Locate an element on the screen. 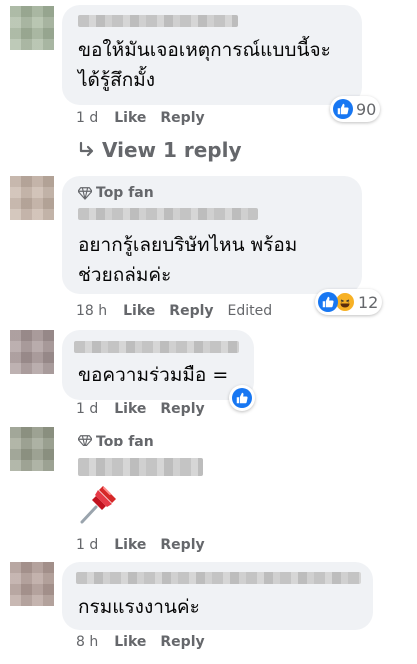 The height and width of the screenshot is (664, 417). comment-actions: 8 h Like Reply is located at coordinates (140, 642).